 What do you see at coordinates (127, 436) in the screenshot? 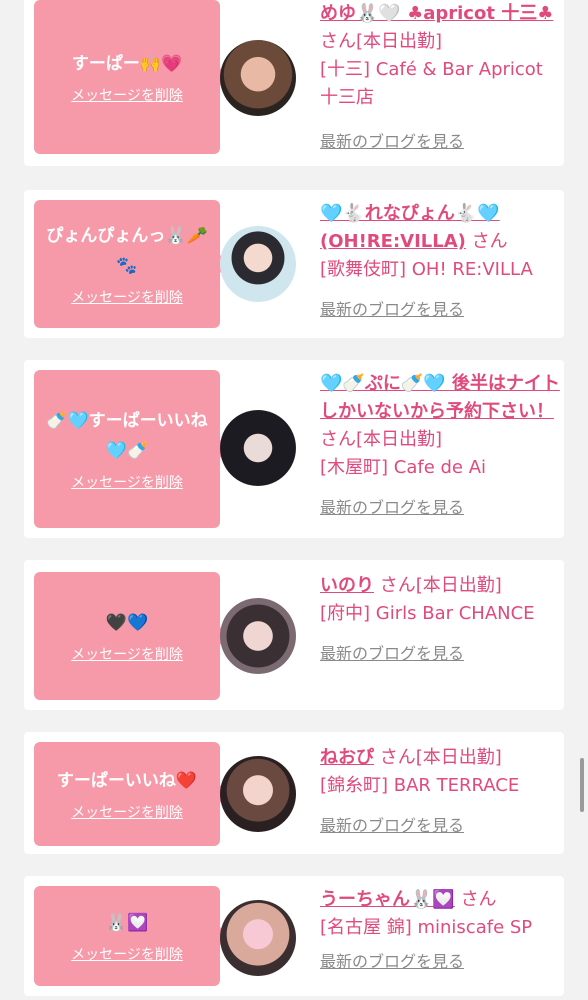
I see `message-text: 🍼🩵すーぱーいいね🩵🍼` at bounding box center [127, 436].